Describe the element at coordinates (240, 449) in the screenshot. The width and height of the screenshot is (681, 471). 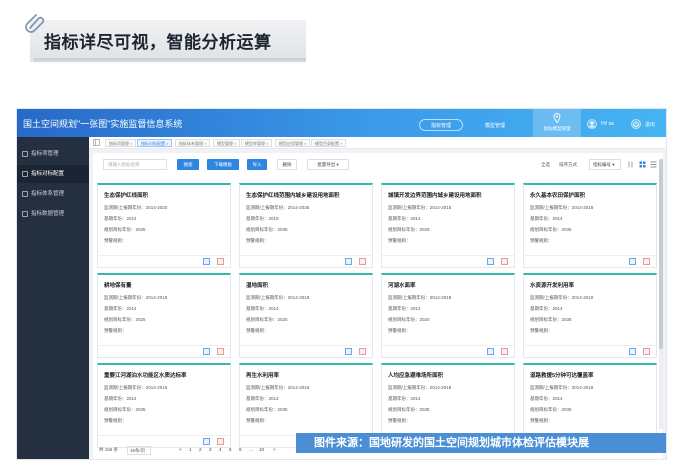
I see `page-link: 6` at that location.